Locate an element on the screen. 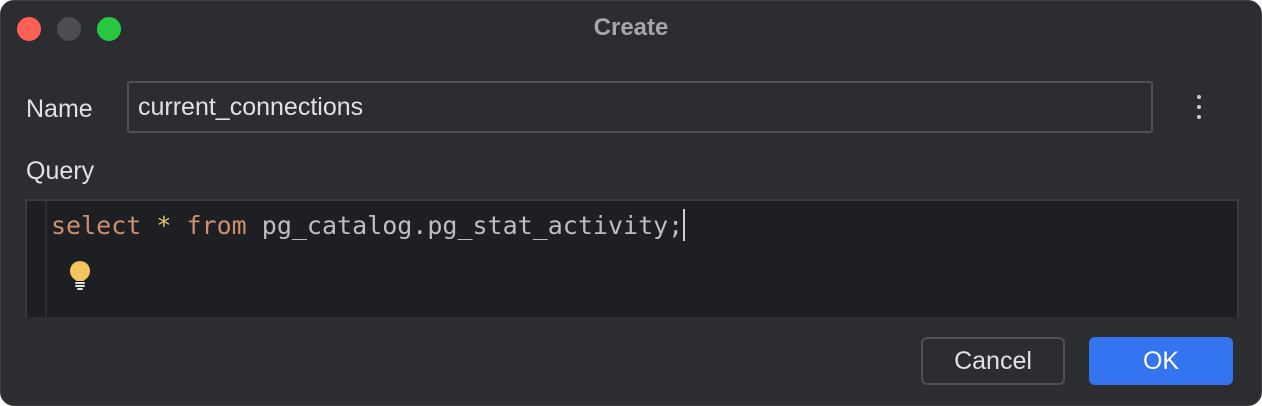 This screenshot has width=1262, height=406. cancel-button: Cancel is located at coordinates (993, 361).